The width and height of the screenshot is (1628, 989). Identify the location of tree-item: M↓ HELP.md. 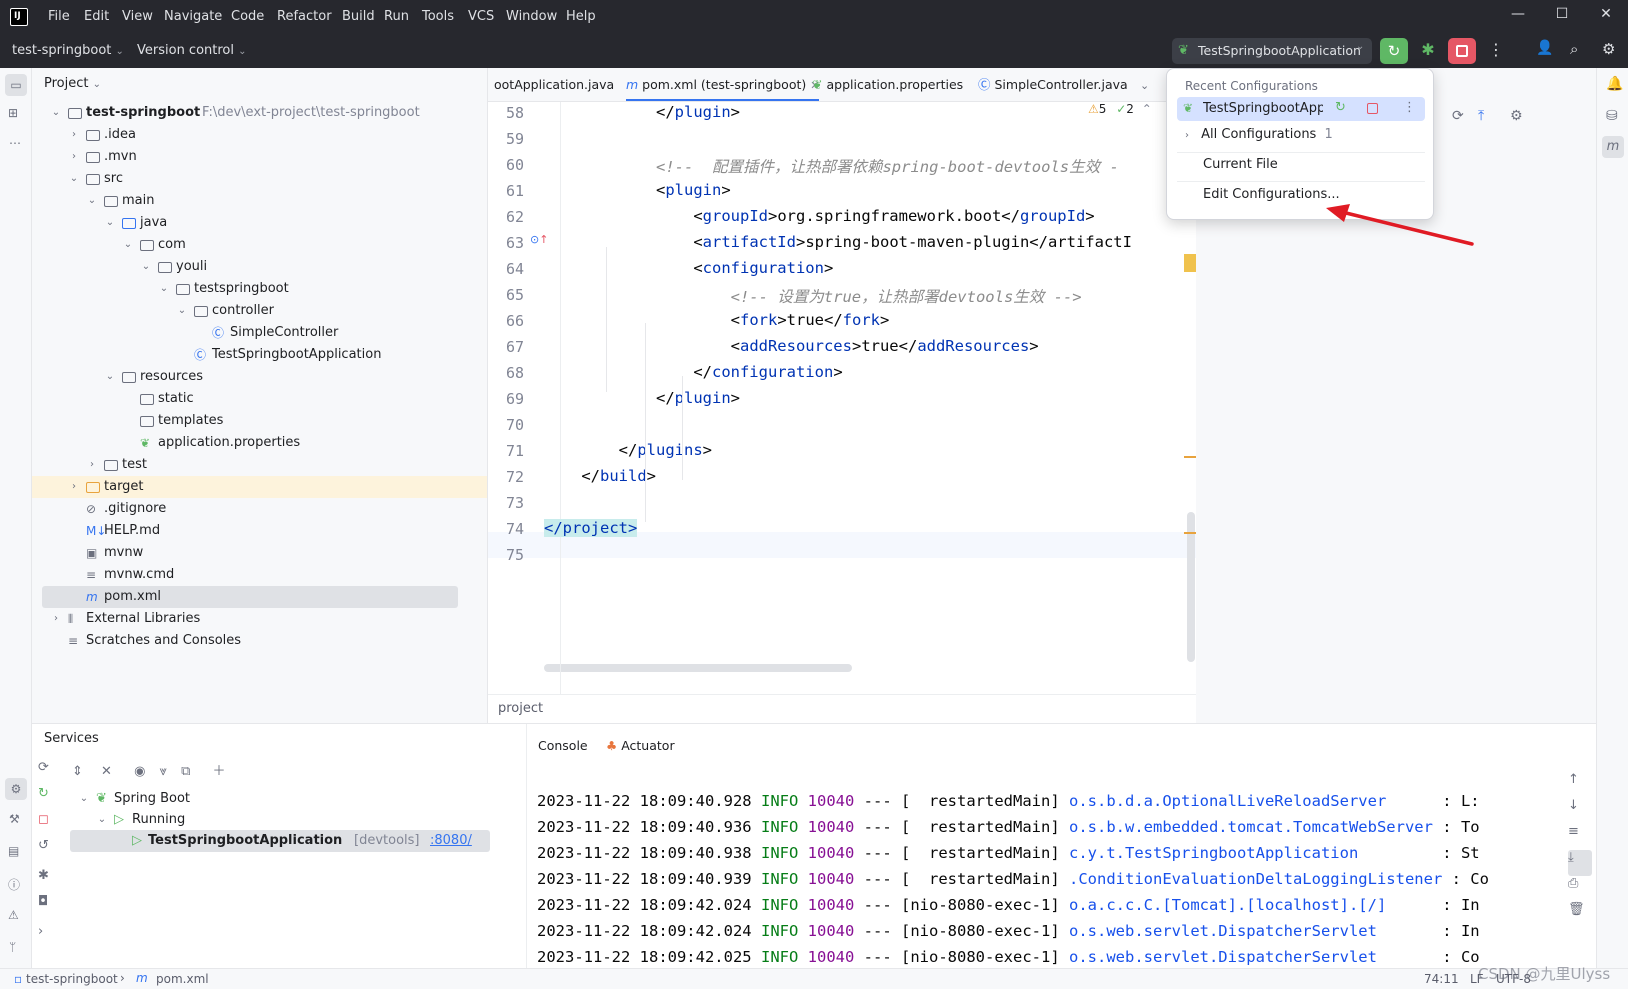
(259, 531).